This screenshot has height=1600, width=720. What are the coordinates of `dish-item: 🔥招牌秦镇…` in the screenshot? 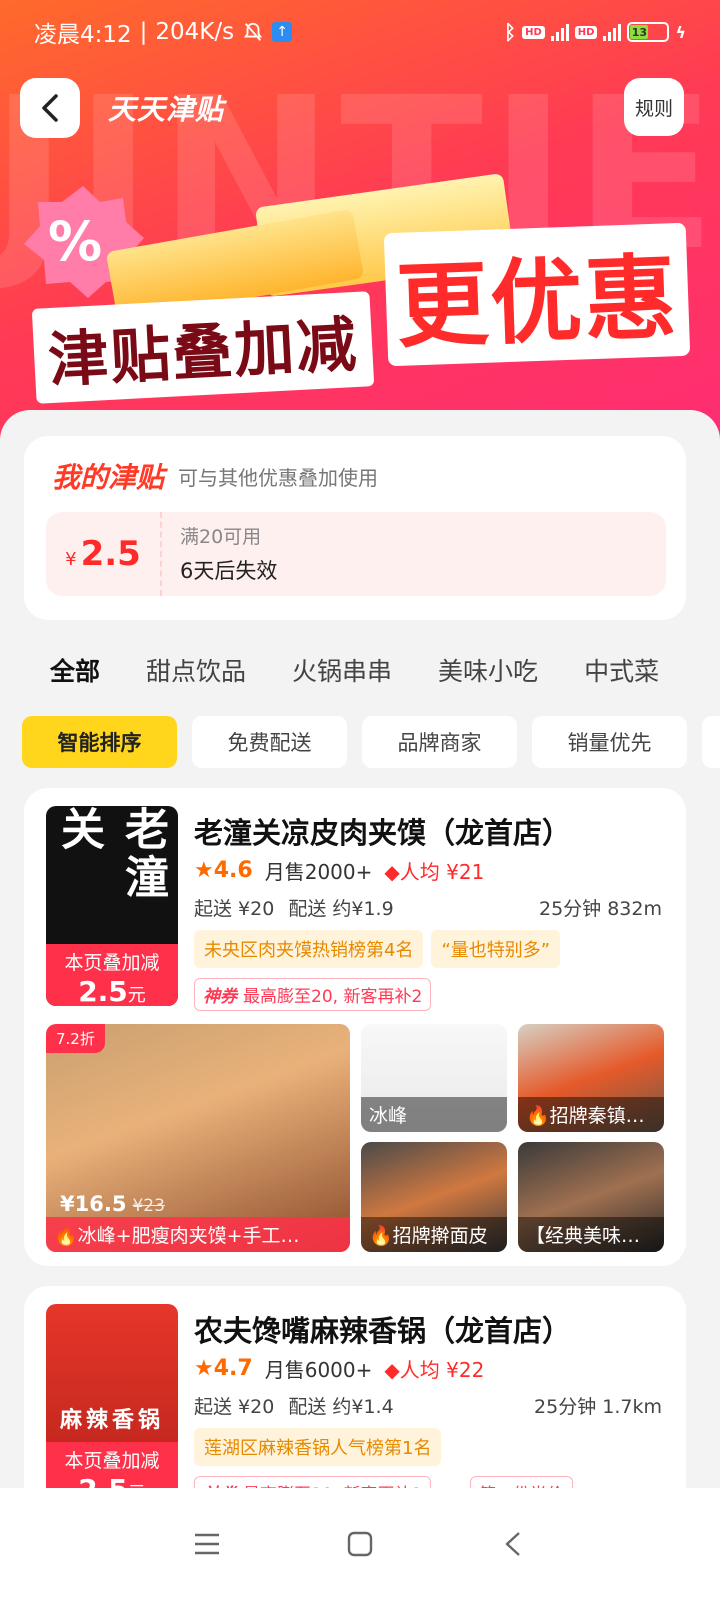 It's located at (591, 1078).